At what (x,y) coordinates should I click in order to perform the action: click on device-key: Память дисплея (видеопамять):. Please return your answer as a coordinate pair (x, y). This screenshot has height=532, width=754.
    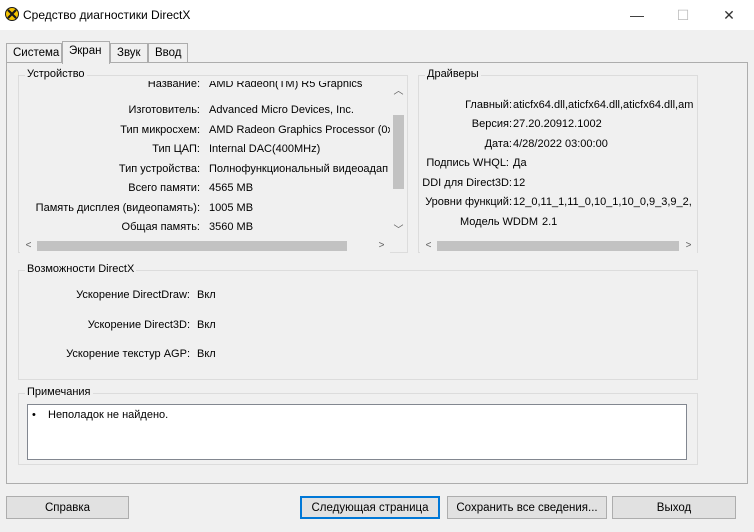
    Looking at the image, I should click on (117, 208).